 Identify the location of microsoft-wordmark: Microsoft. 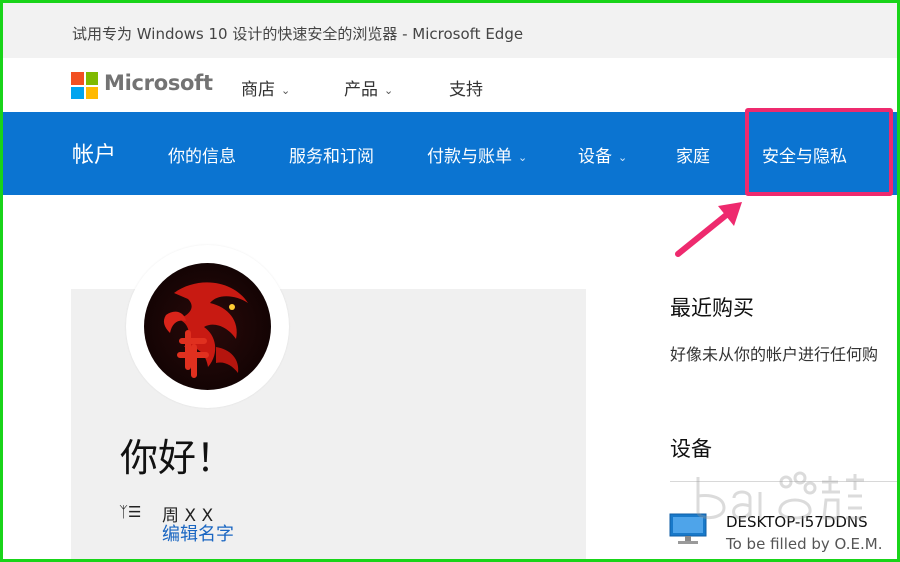
(158, 83).